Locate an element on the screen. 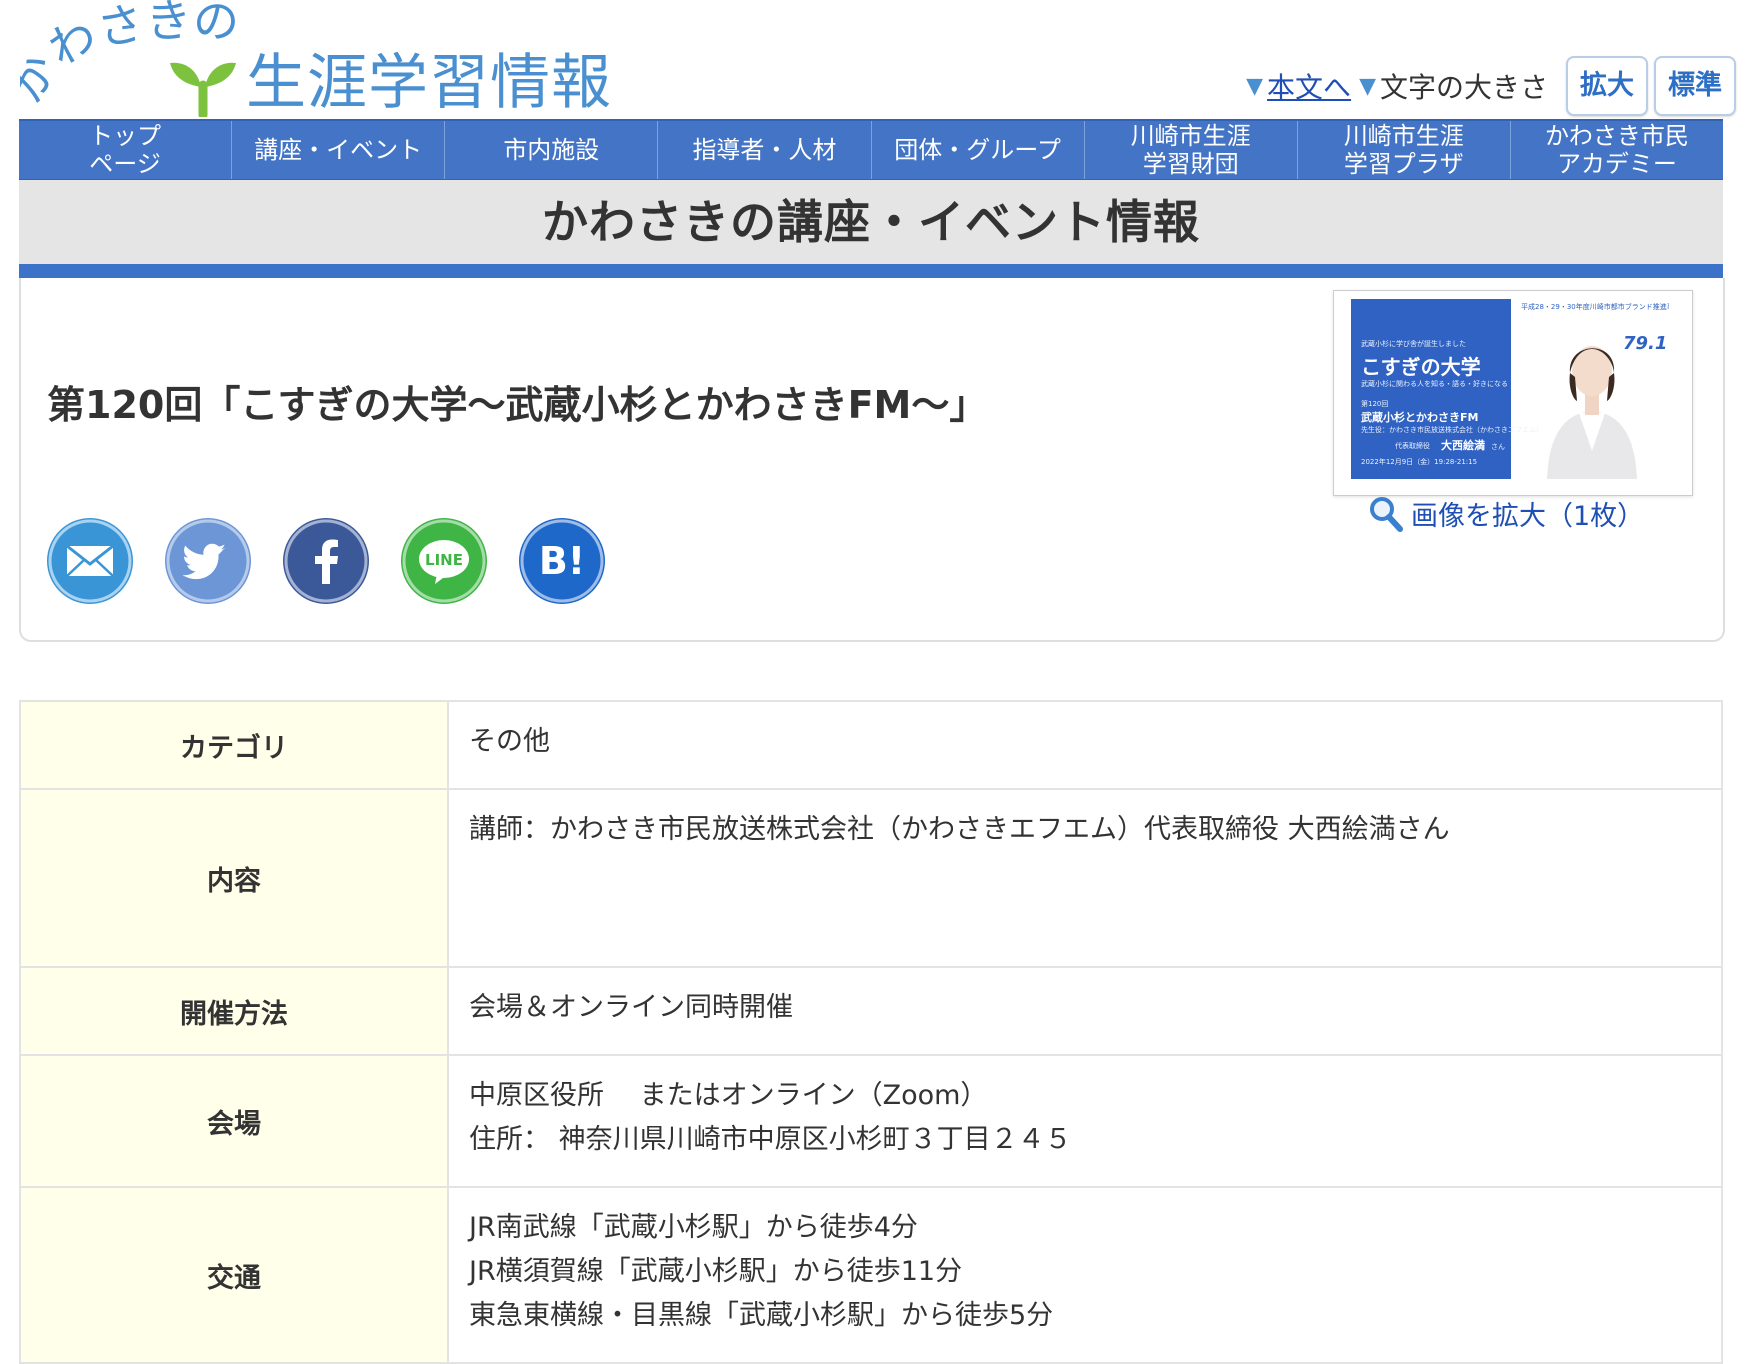 Image resolution: width=1746 pixels, height=1364 pixels. table-row: 内容 講師：かわさき市民放送株式会社（かわさきエフエム）代表取締役 大西絵満さん is located at coordinates (871, 878).